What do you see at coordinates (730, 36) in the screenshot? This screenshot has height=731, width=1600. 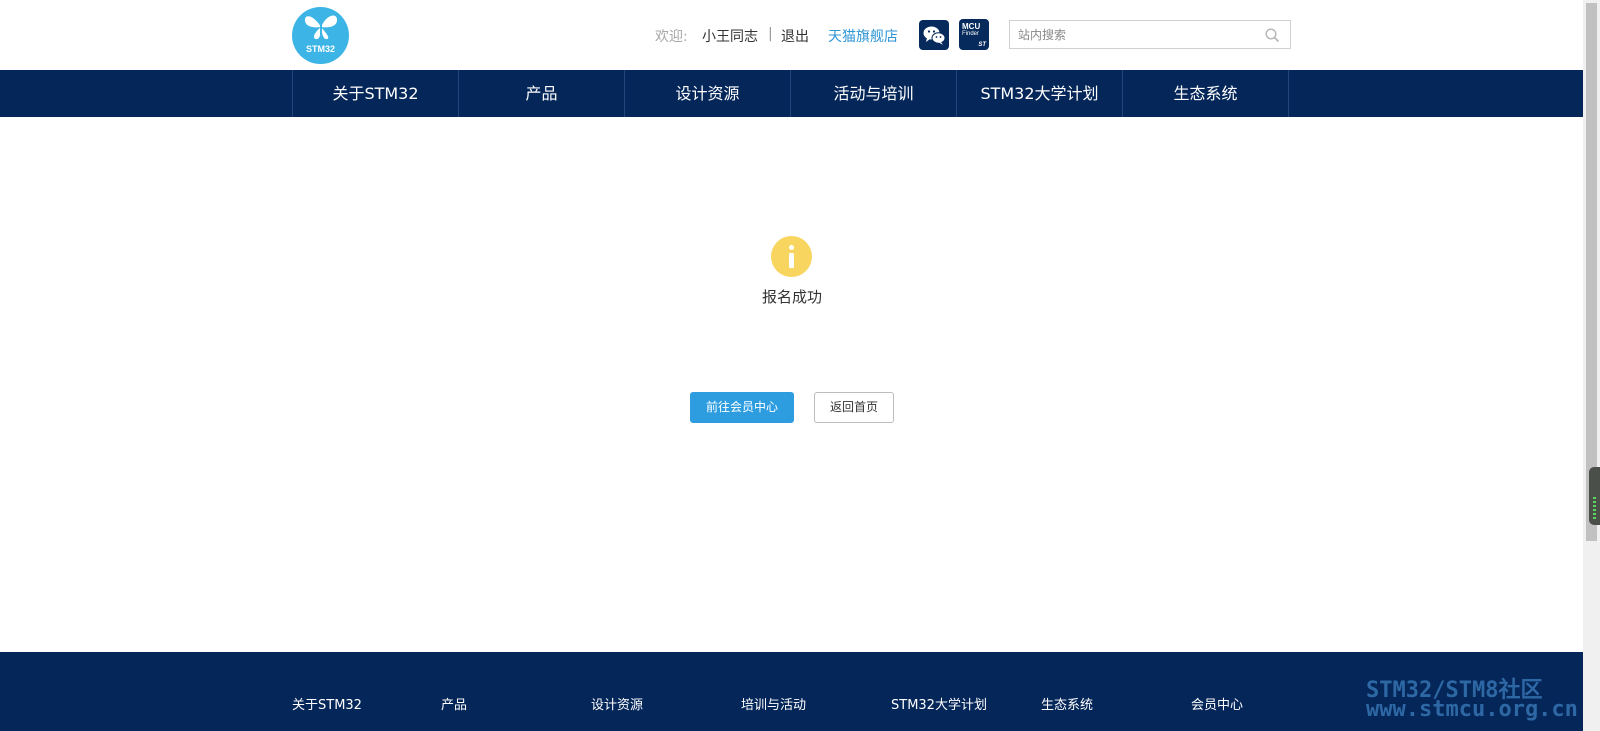 I see `username-link: 小王同志` at bounding box center [730, 36].